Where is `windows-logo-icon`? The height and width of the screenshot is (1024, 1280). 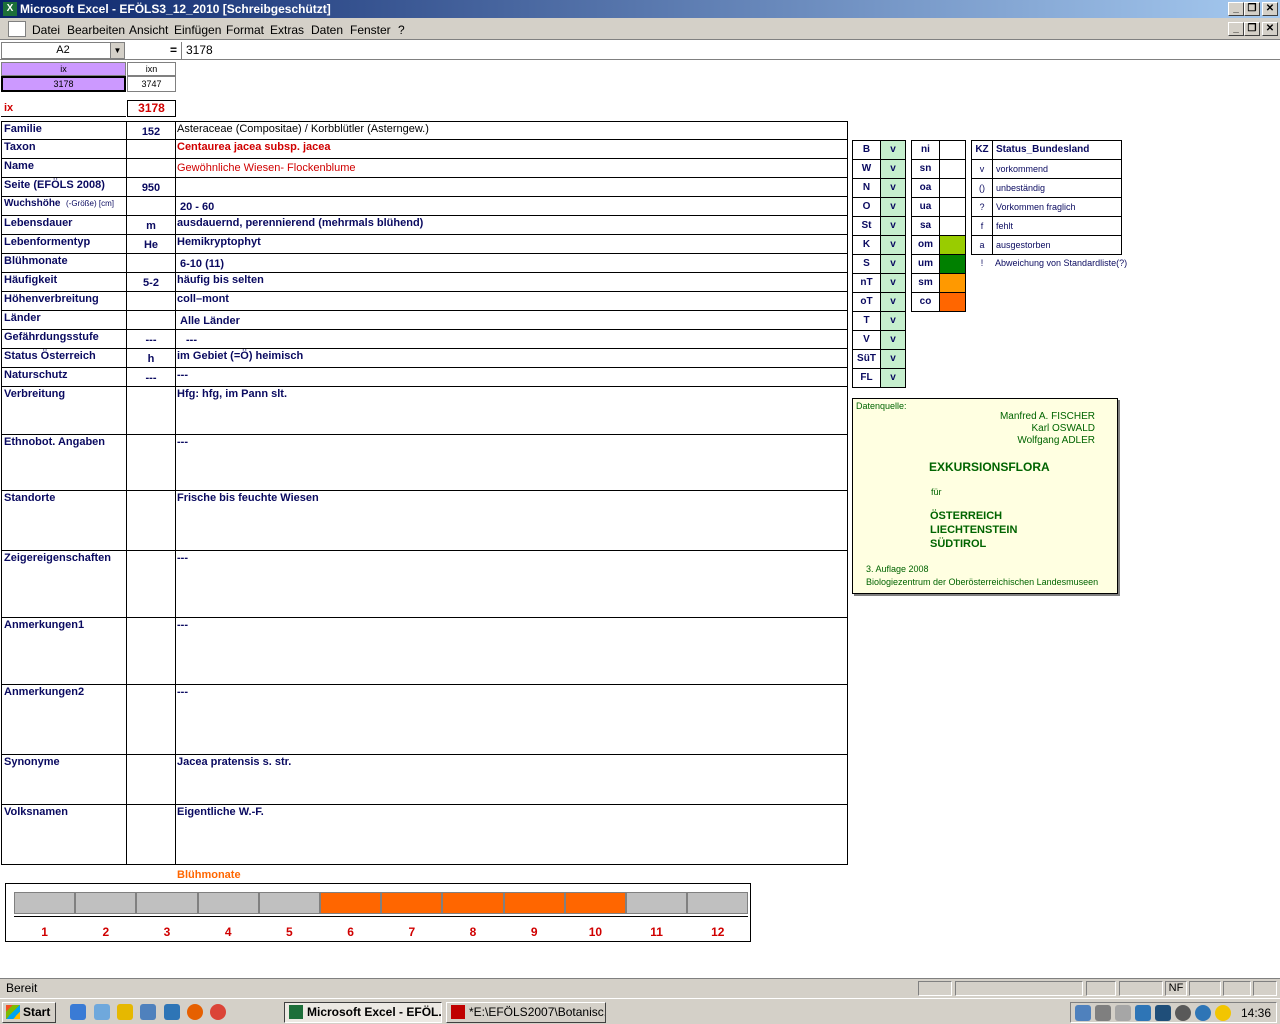
windows-logo-icon is located at coordinates (13, 1012).